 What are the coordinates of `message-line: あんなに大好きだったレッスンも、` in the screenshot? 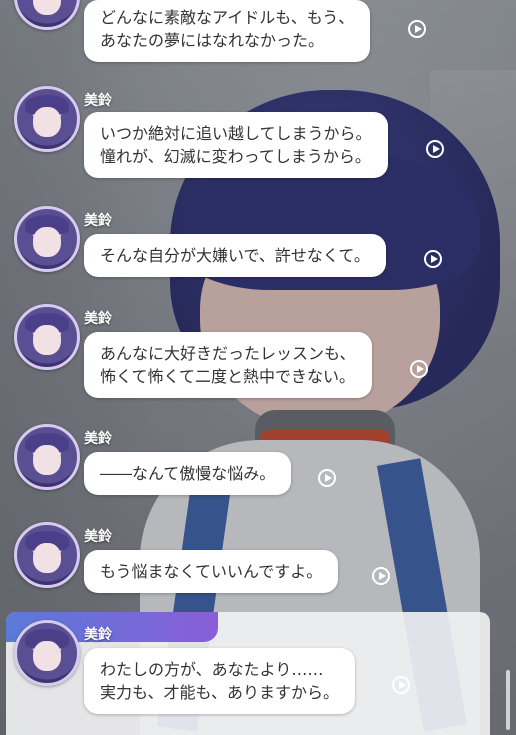 It's located at (228, 353).